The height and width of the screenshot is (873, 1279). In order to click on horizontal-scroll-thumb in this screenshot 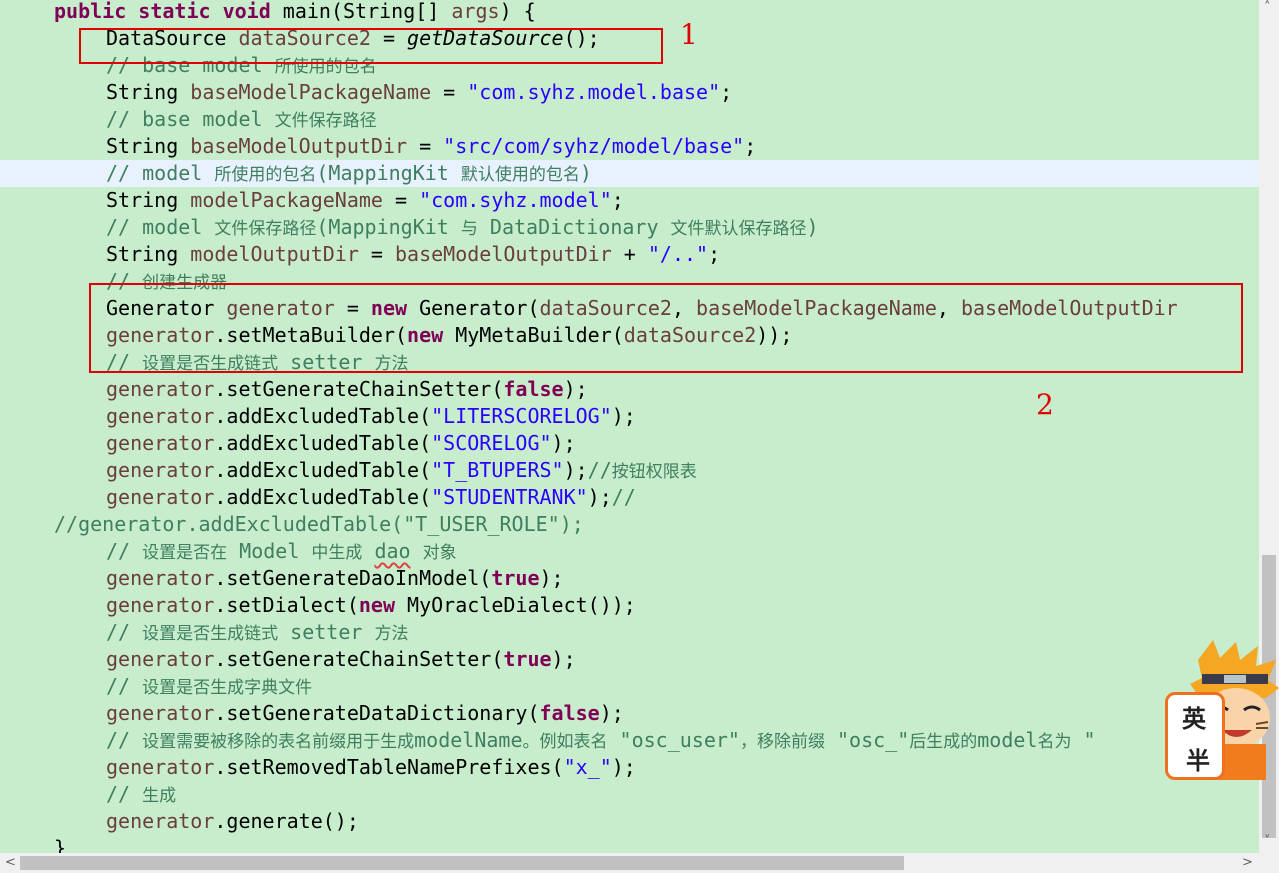, I will do `click(462, 863)`.